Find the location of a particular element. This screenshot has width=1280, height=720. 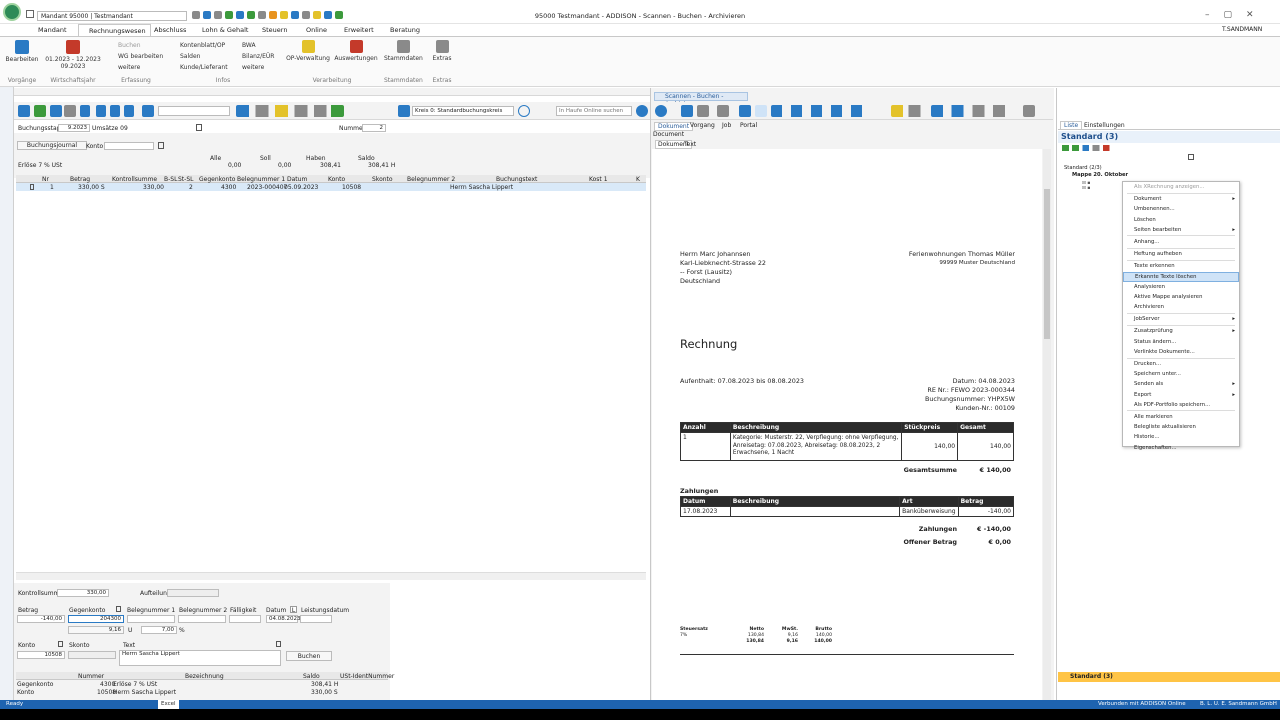

bwa-button: BWA is located at coordinates (254, 45).